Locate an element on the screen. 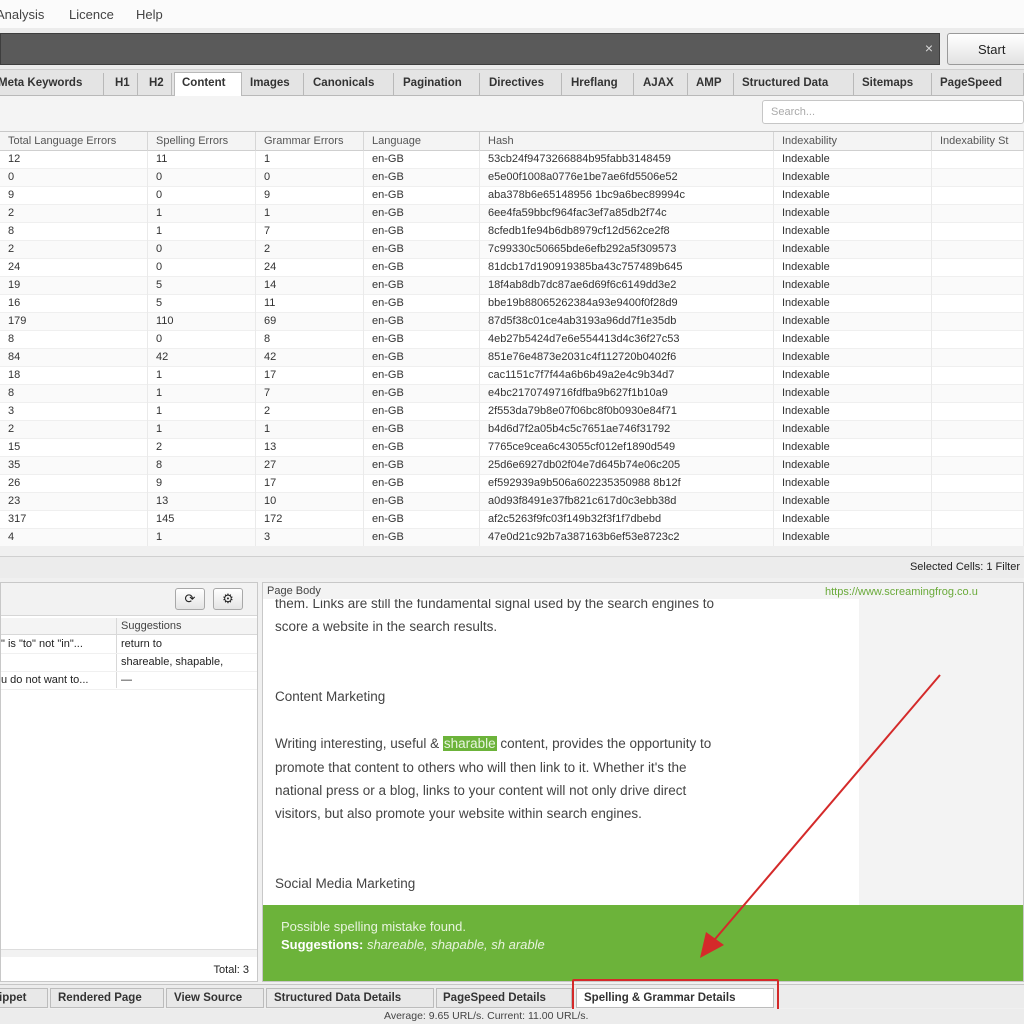  tab-ajax: AJAX is located at coordinates (662, 84).